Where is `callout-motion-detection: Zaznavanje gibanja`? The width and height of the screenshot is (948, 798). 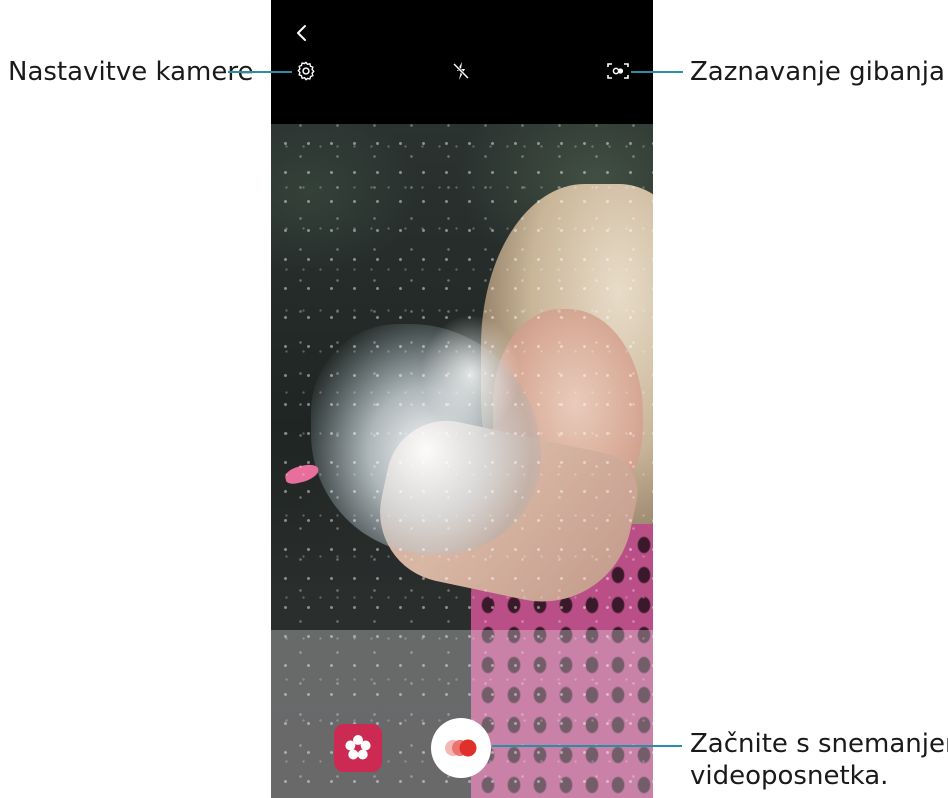
callout-motion-detection: Zaznavanje gibanja is located at coordinates (817, 72).